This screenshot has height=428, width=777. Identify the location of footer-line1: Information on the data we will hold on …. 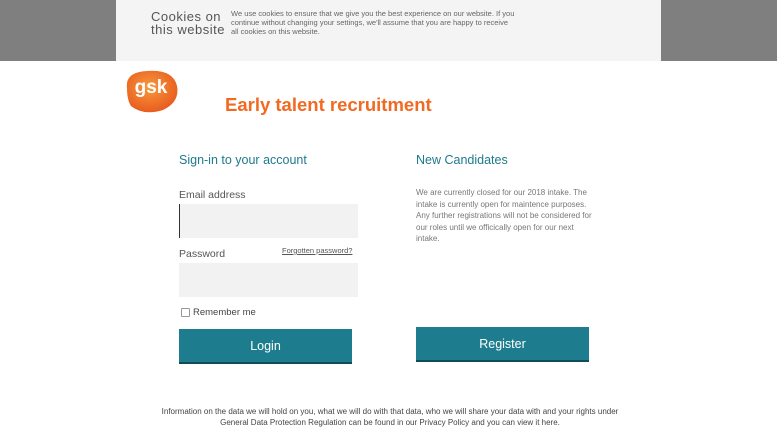
(390, 411).